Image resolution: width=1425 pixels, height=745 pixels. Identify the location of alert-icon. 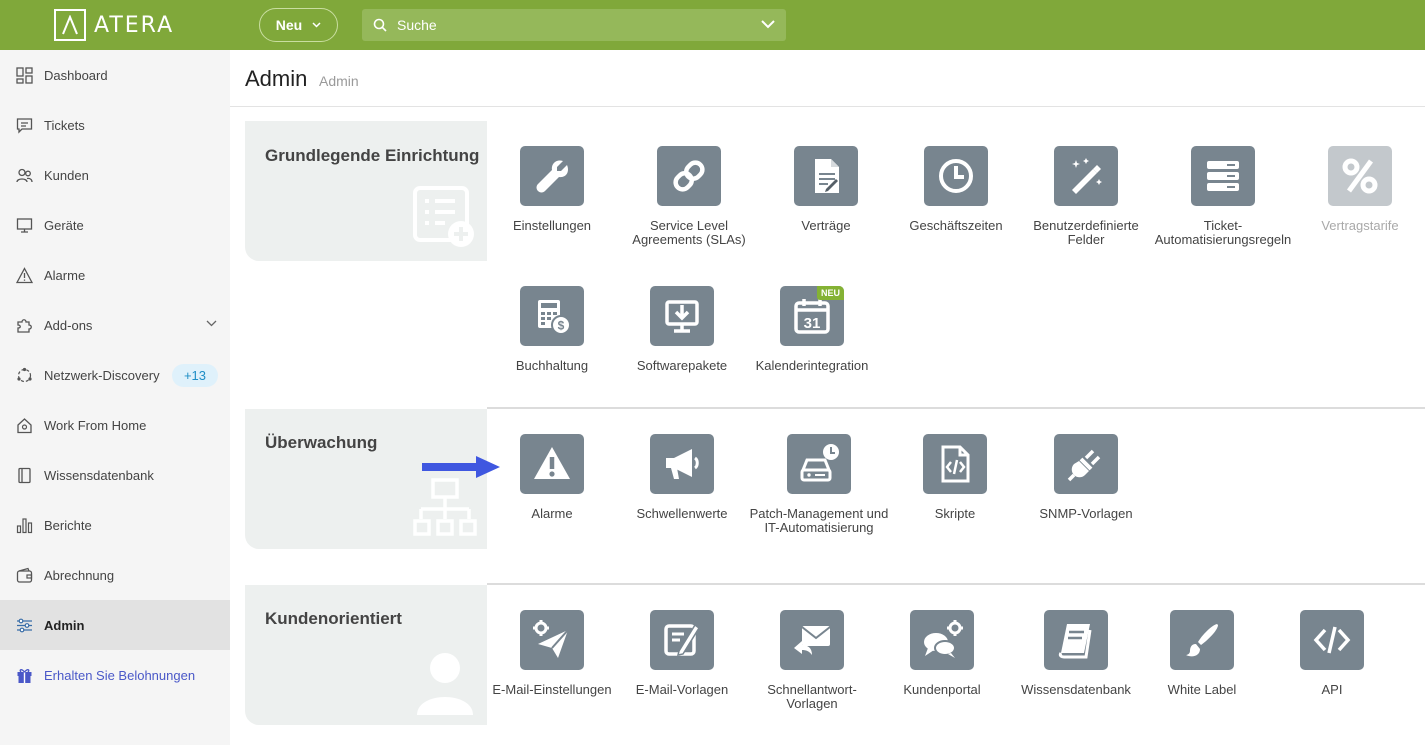
(24, 275).